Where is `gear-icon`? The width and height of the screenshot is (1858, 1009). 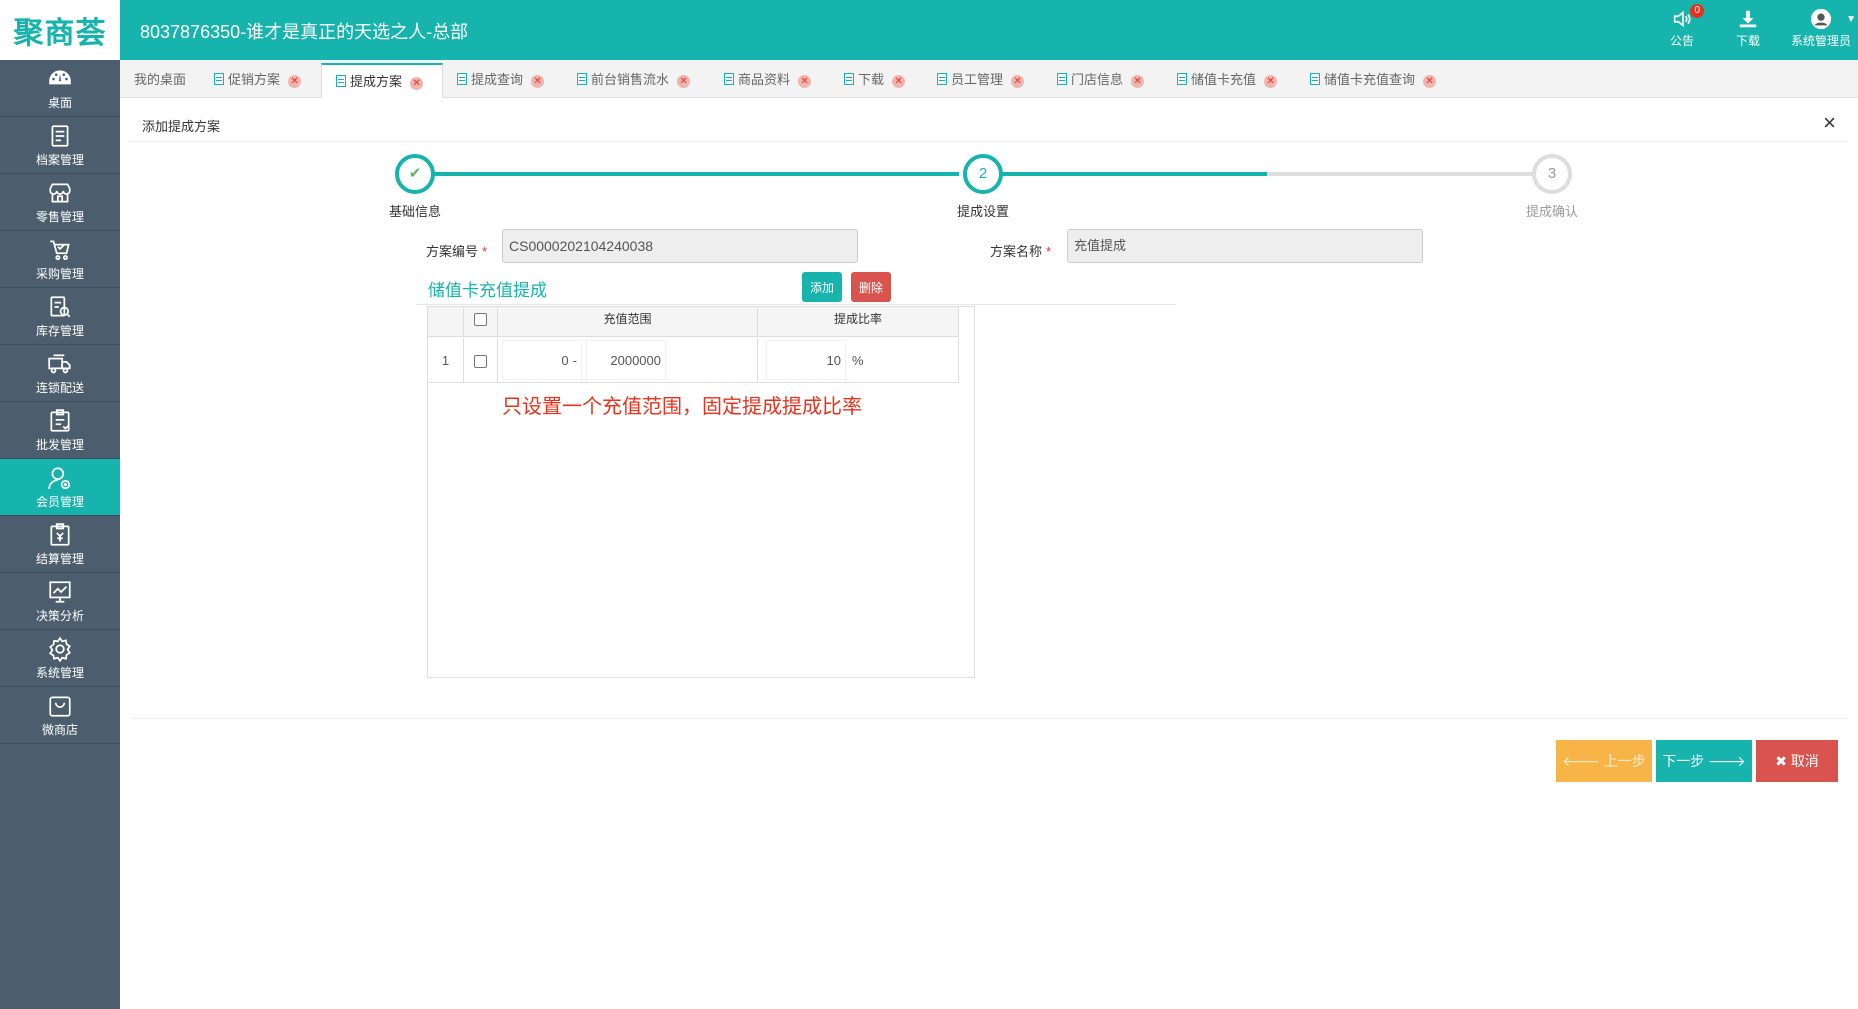 gear-icon is located at coordinates (60, 649).